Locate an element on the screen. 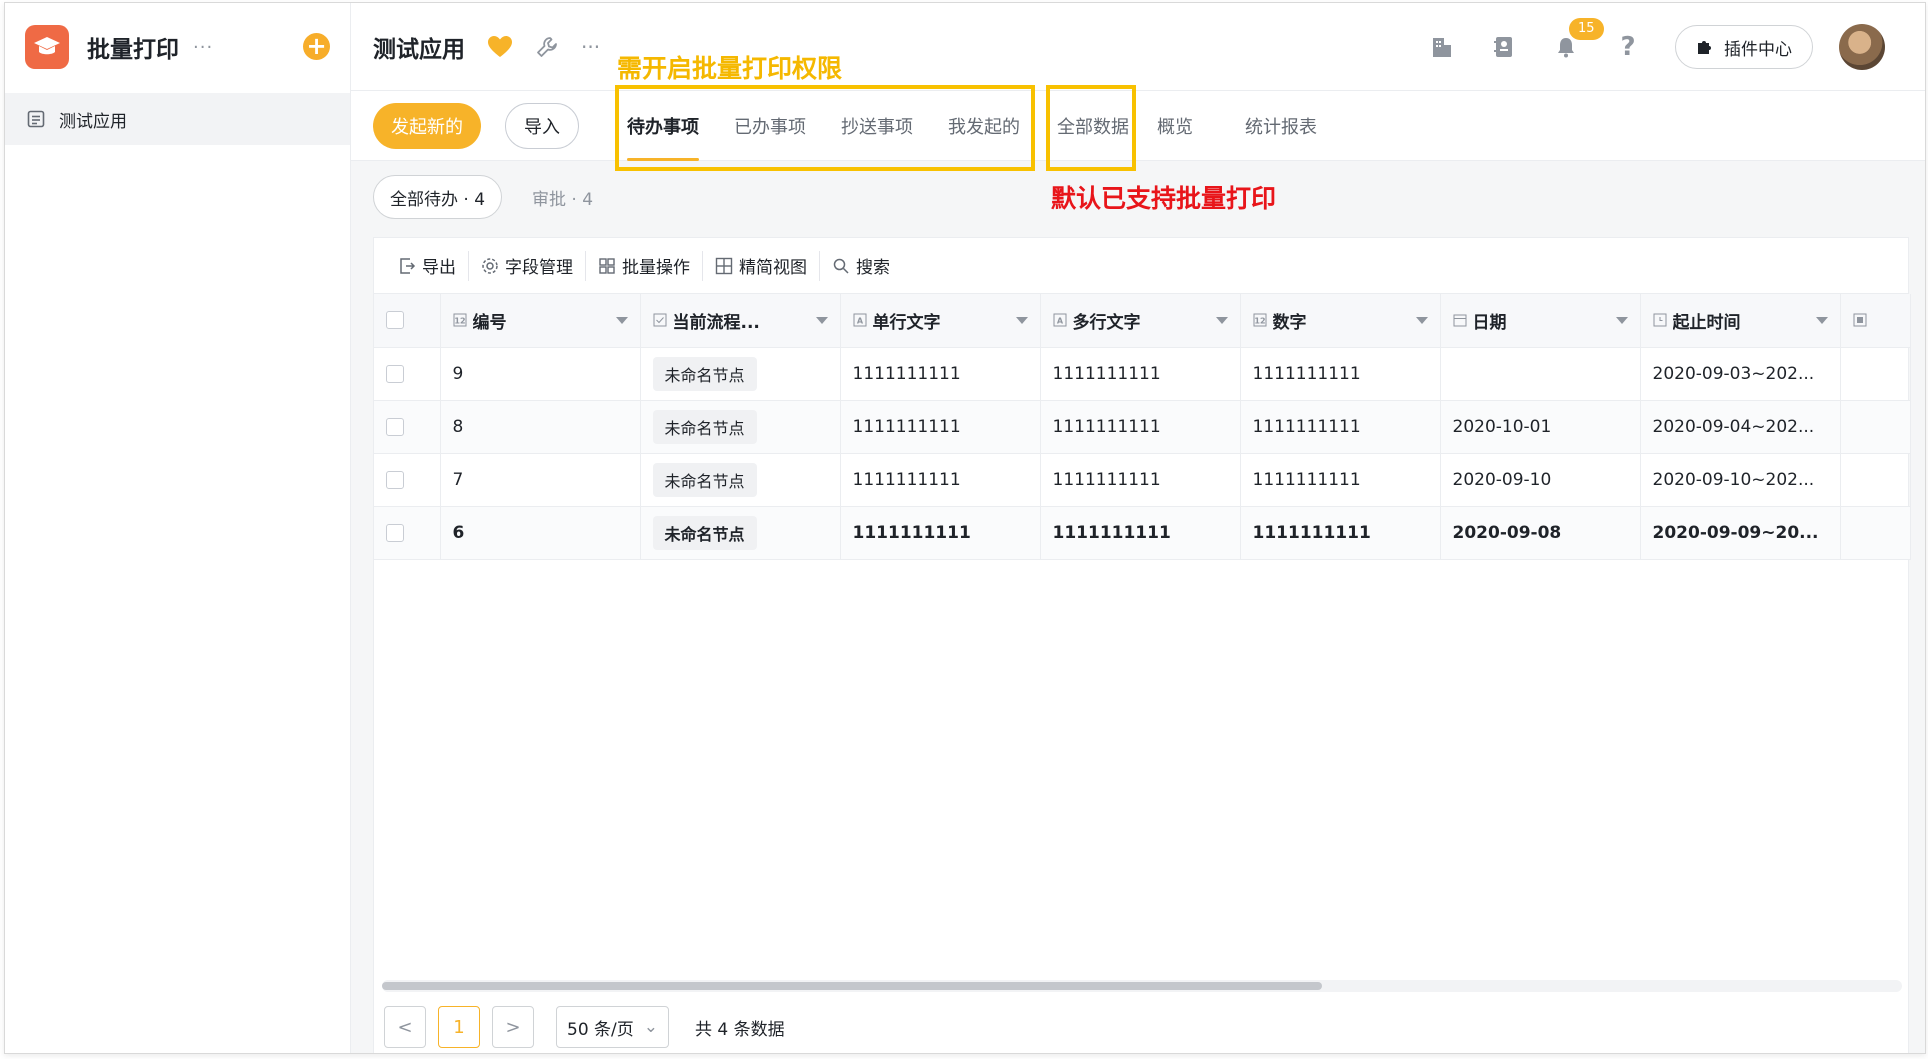 This screenshot has width=1928, height=1059. tab-overview: 概览 is located at coordinates (1175, 126).